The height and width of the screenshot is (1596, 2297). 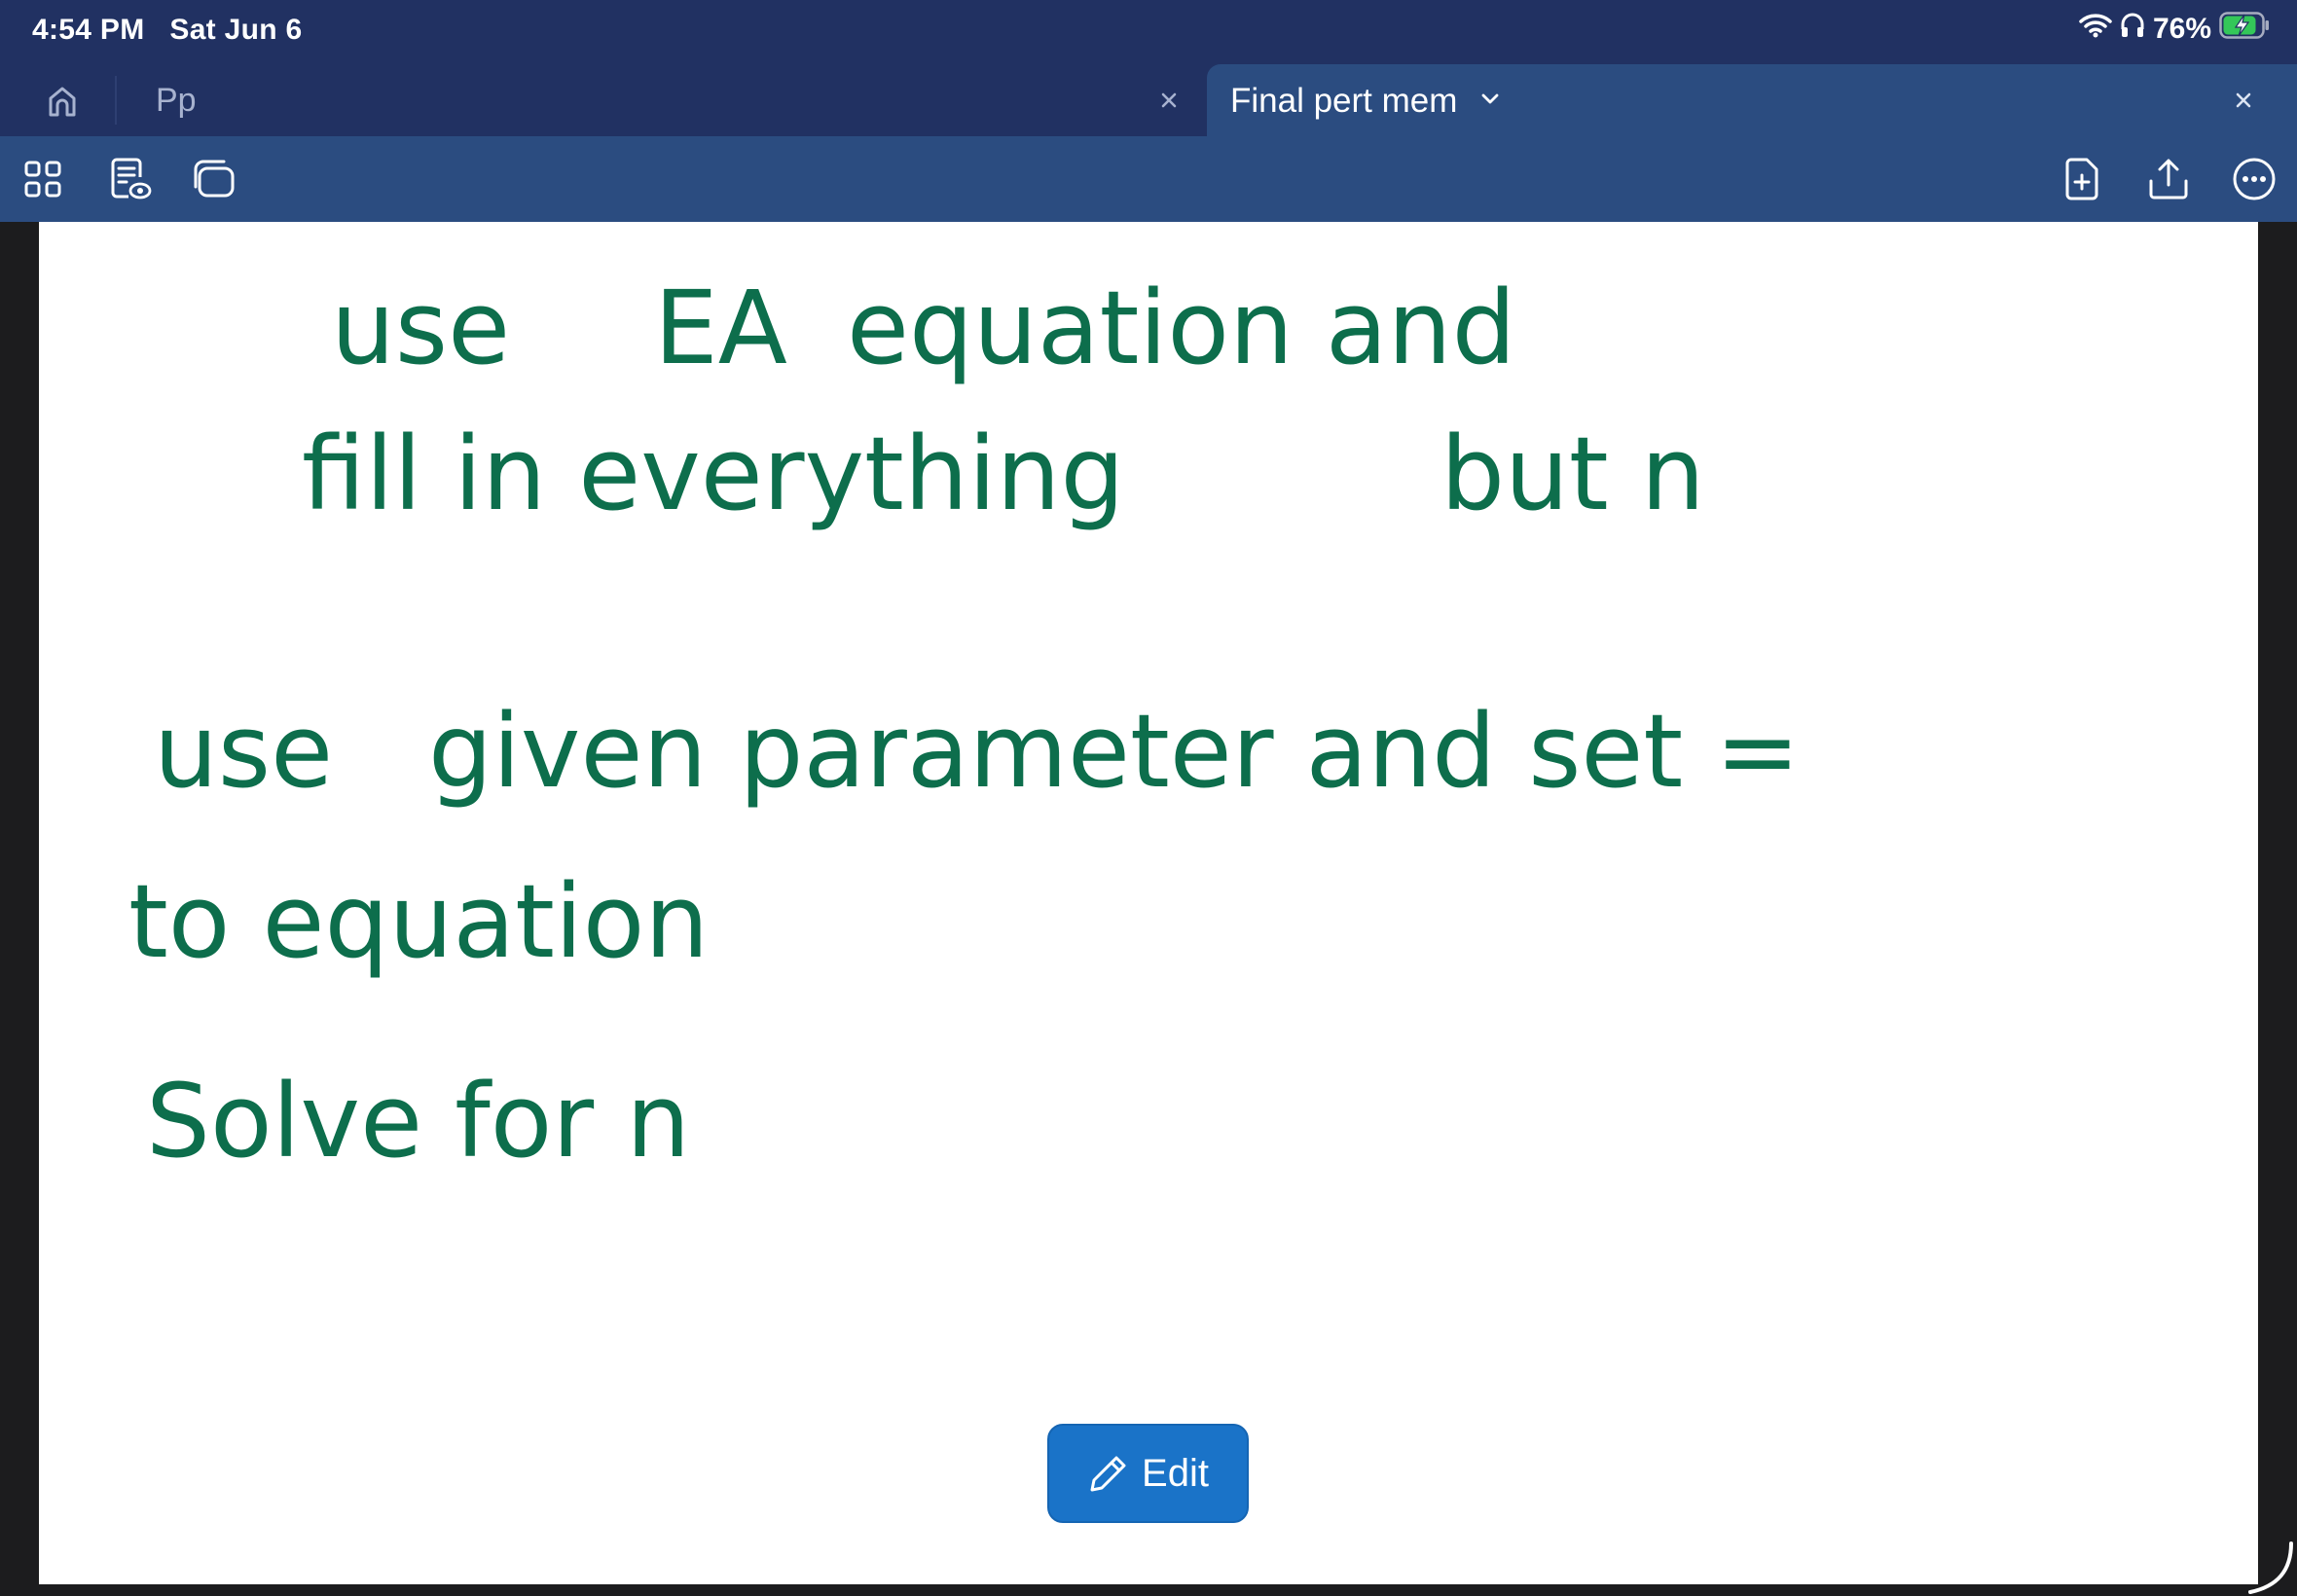 What do you see at coordinates (236, 30) in the screenshot?
I see `status-date: Sat Jun 6` at bounding box center [236, 30].